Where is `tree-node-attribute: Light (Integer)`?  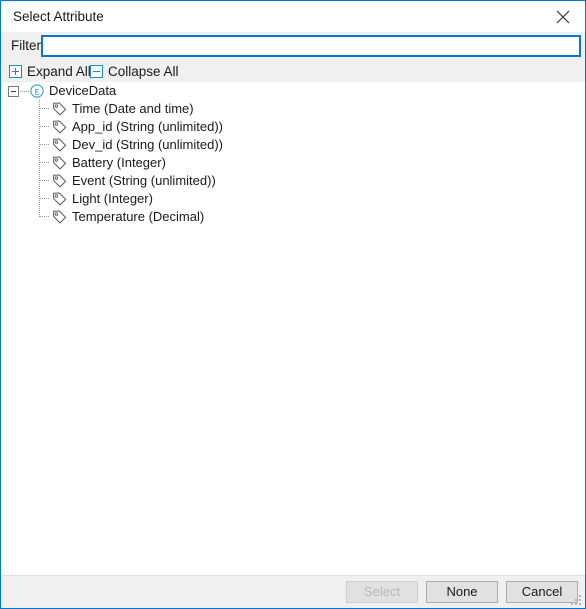
tree-node-attribute: Light (Integer) is located at coordinates (293, 199).